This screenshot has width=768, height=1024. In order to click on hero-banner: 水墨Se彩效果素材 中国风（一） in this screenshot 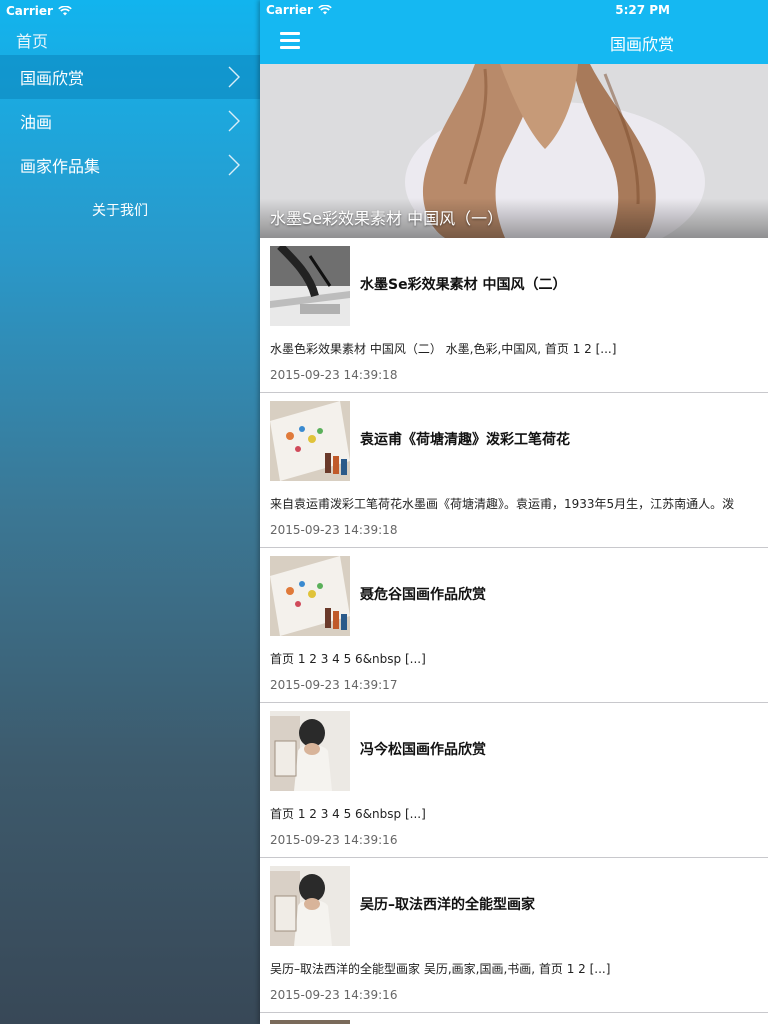, I will do `click(514, 151)`.